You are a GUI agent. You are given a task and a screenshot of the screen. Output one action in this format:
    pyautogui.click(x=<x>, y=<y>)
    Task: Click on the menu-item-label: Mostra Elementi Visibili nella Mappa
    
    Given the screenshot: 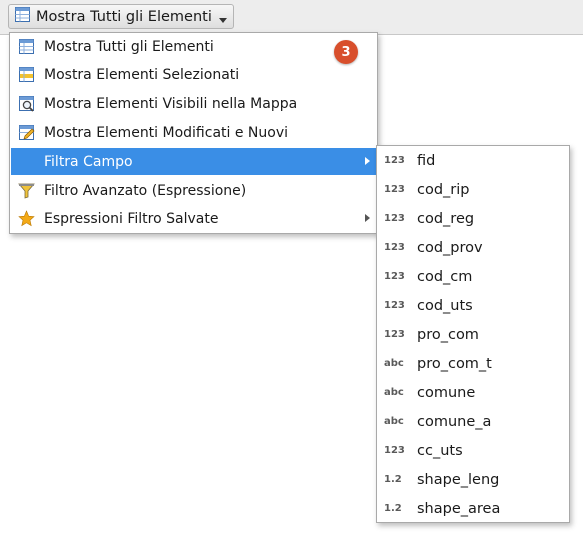 What is the action you would take?
    pyautogui.click(x=171, y=103)
    